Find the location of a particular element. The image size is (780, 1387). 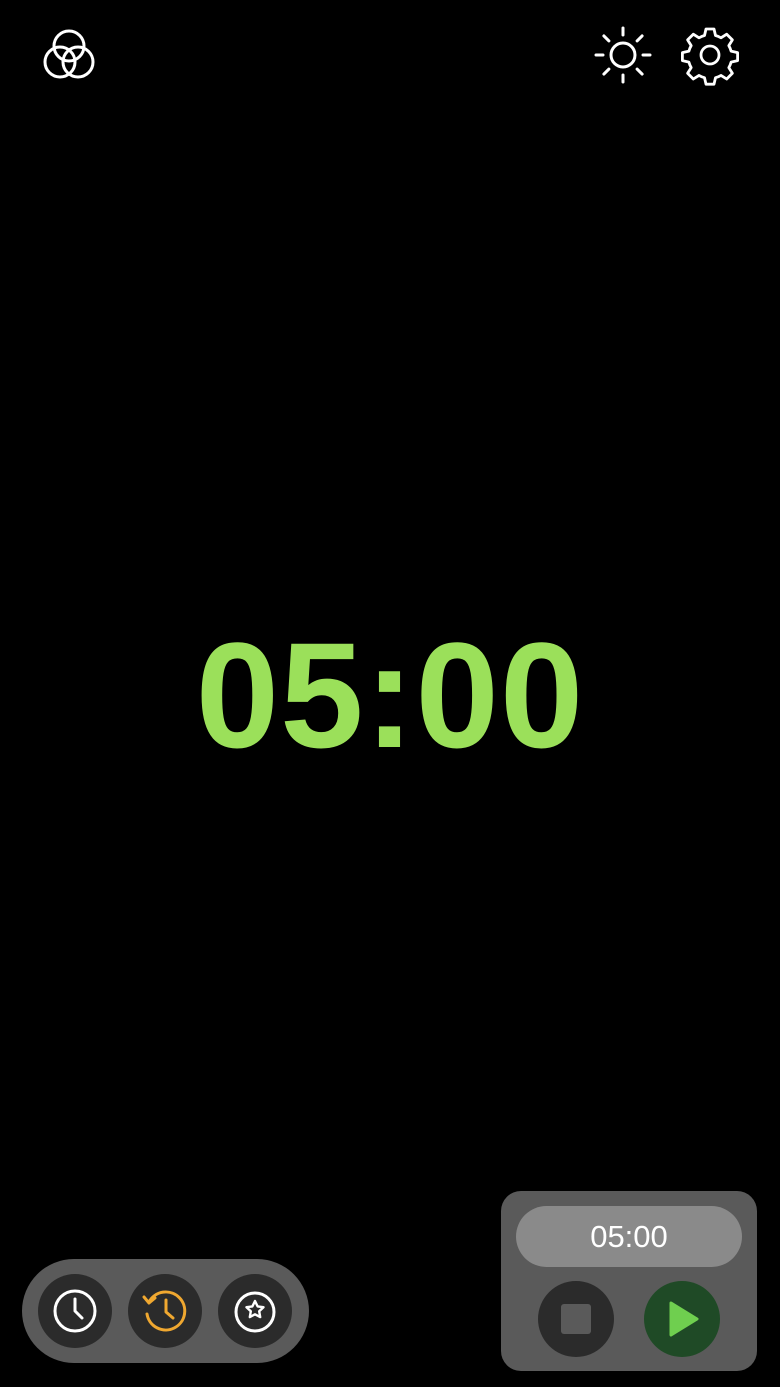

play-button is located at coordinates (682, 1319).